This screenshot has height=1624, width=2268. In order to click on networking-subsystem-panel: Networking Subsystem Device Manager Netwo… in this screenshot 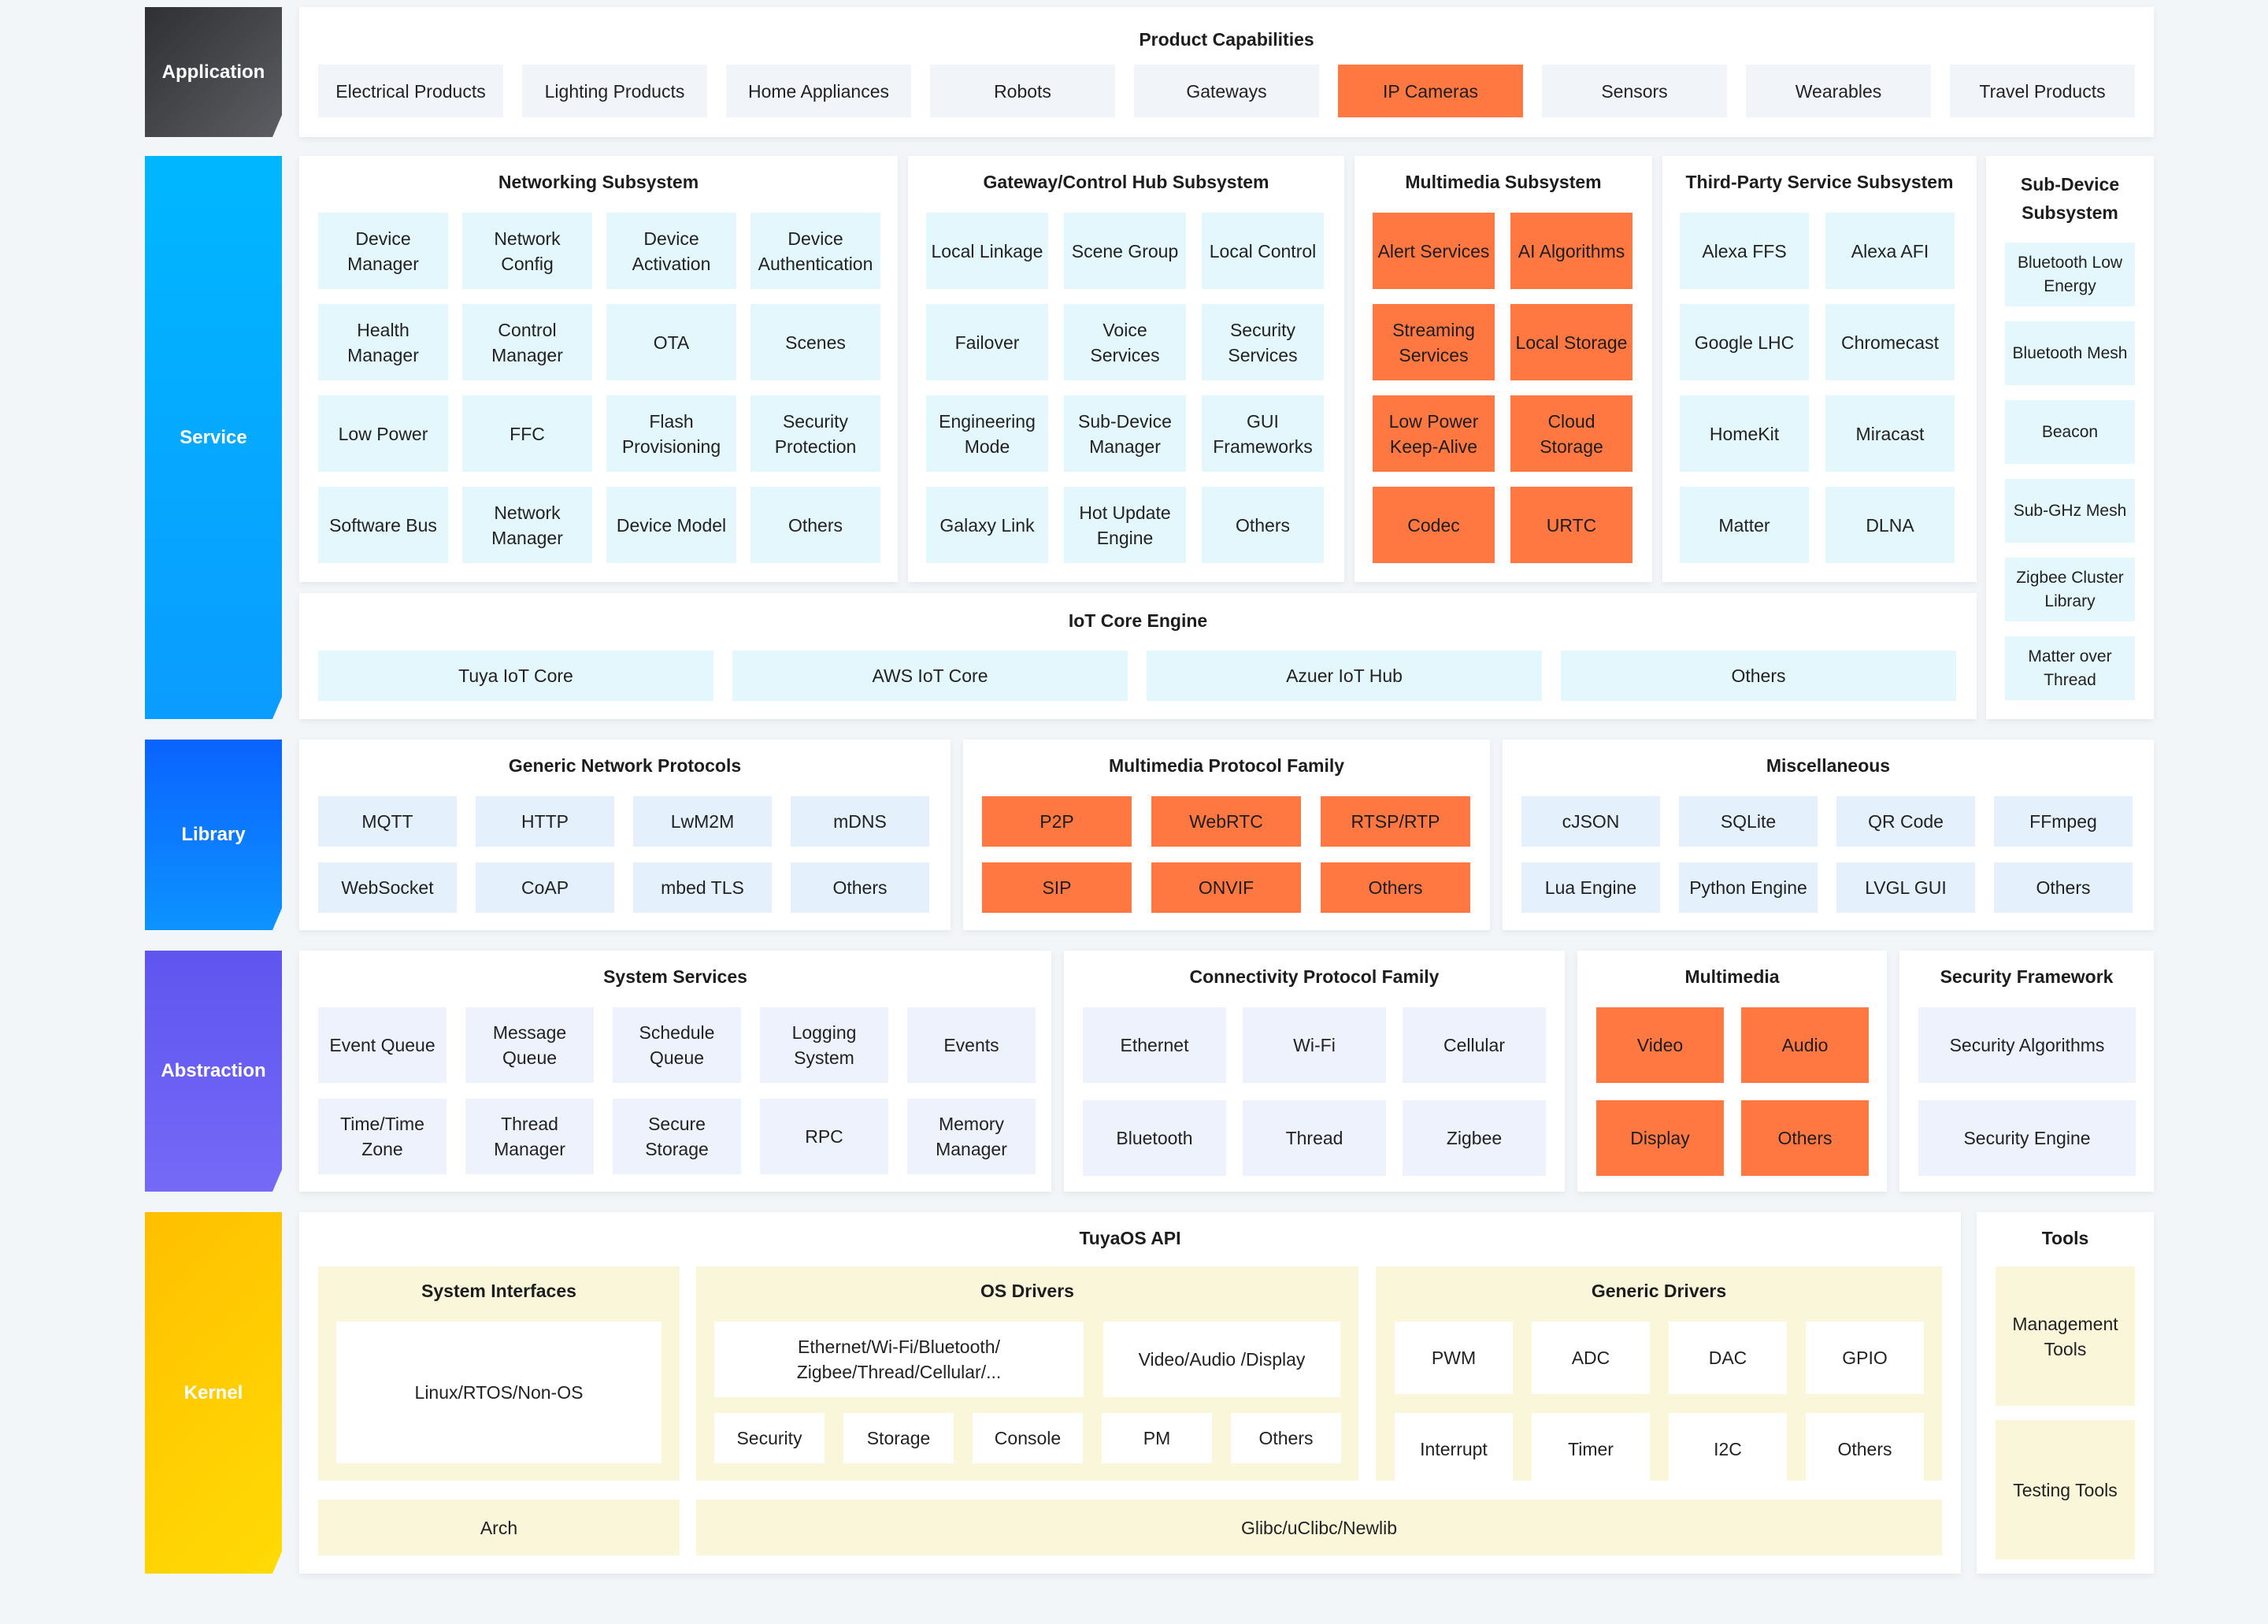, I will do `click(598, 369)`.